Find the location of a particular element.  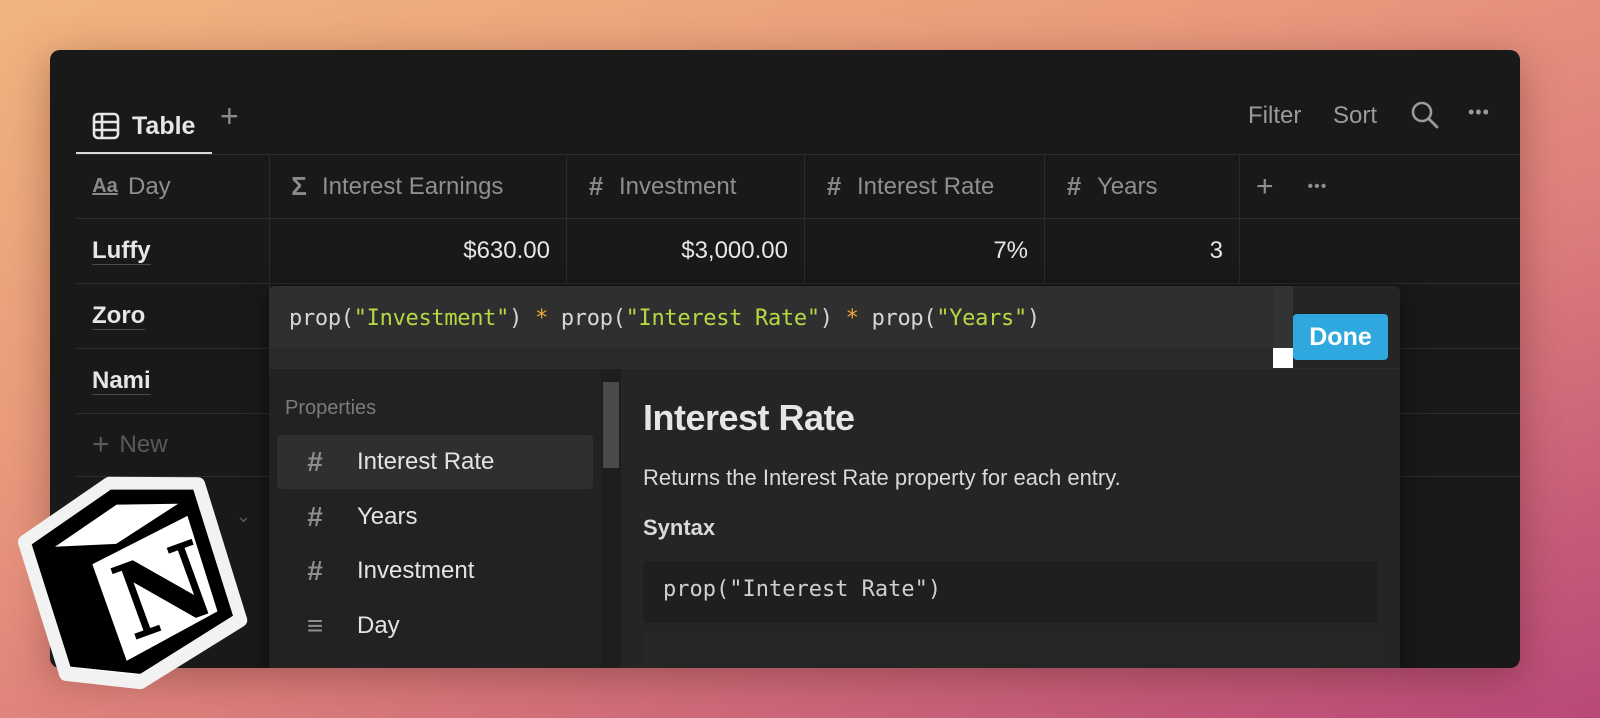

done-button: Done is located at coordinates (1340, 337).